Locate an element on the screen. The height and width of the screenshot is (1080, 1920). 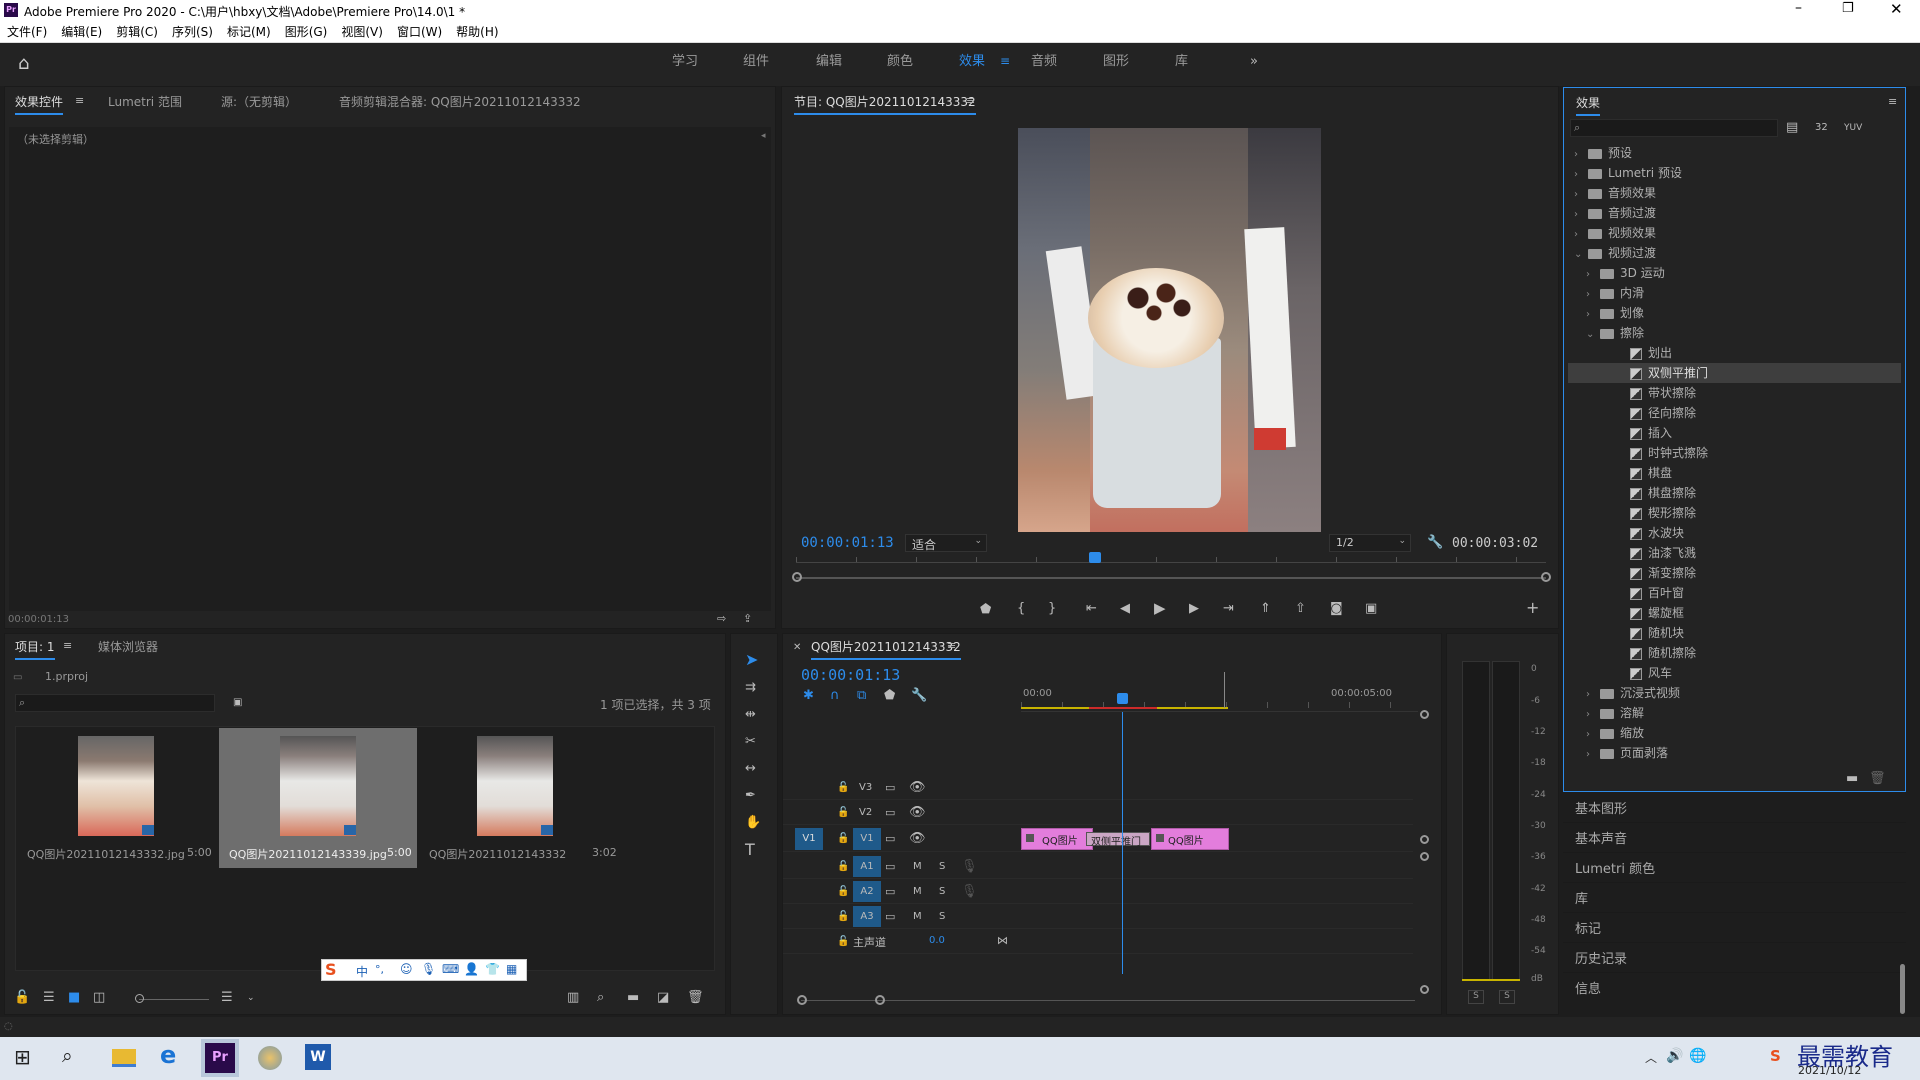
hscroll-track is located at coordinates (1108, 1000).